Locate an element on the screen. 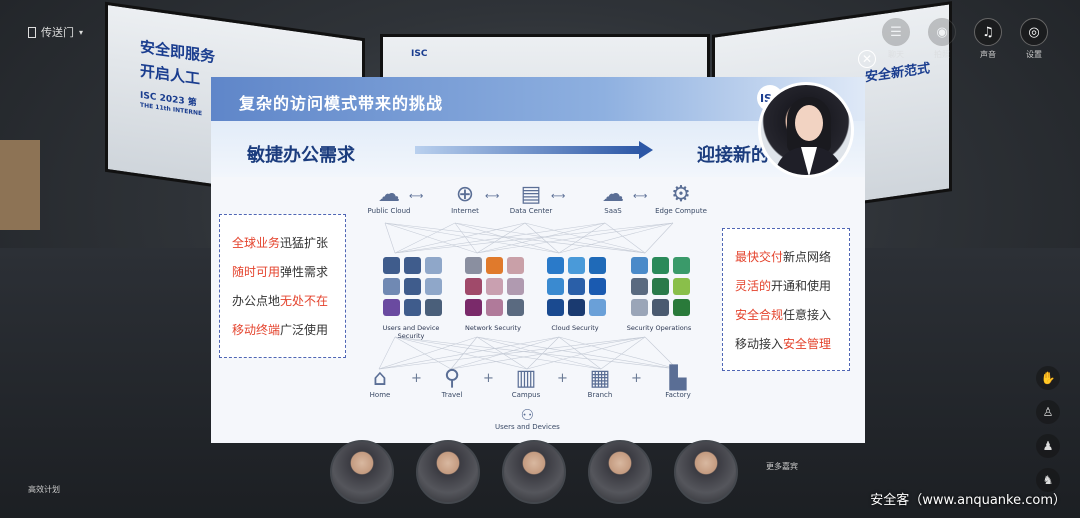 Image resolution: width=1080 pixels, height=518 pixels. music-button: ♫ 声音 is located at coordinates (988, 39).